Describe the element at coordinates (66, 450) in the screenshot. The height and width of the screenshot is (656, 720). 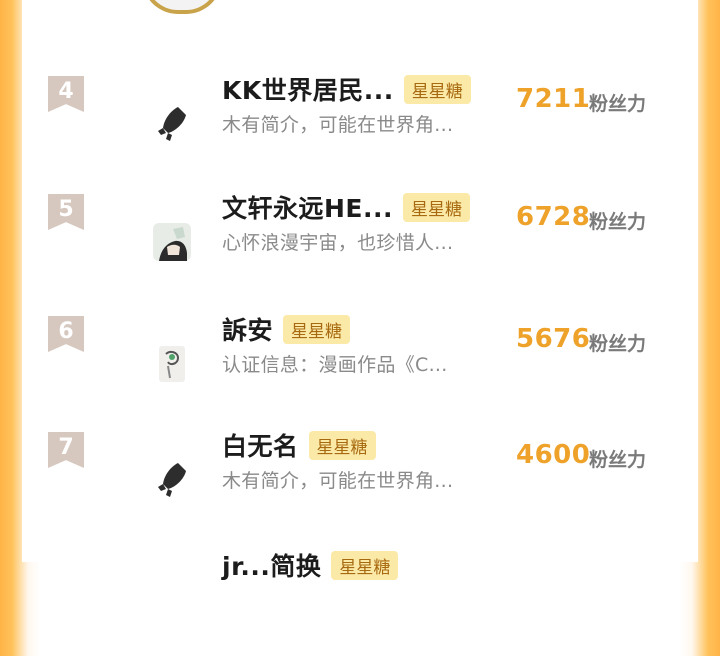
I see `rank-badge: 7` at that location.